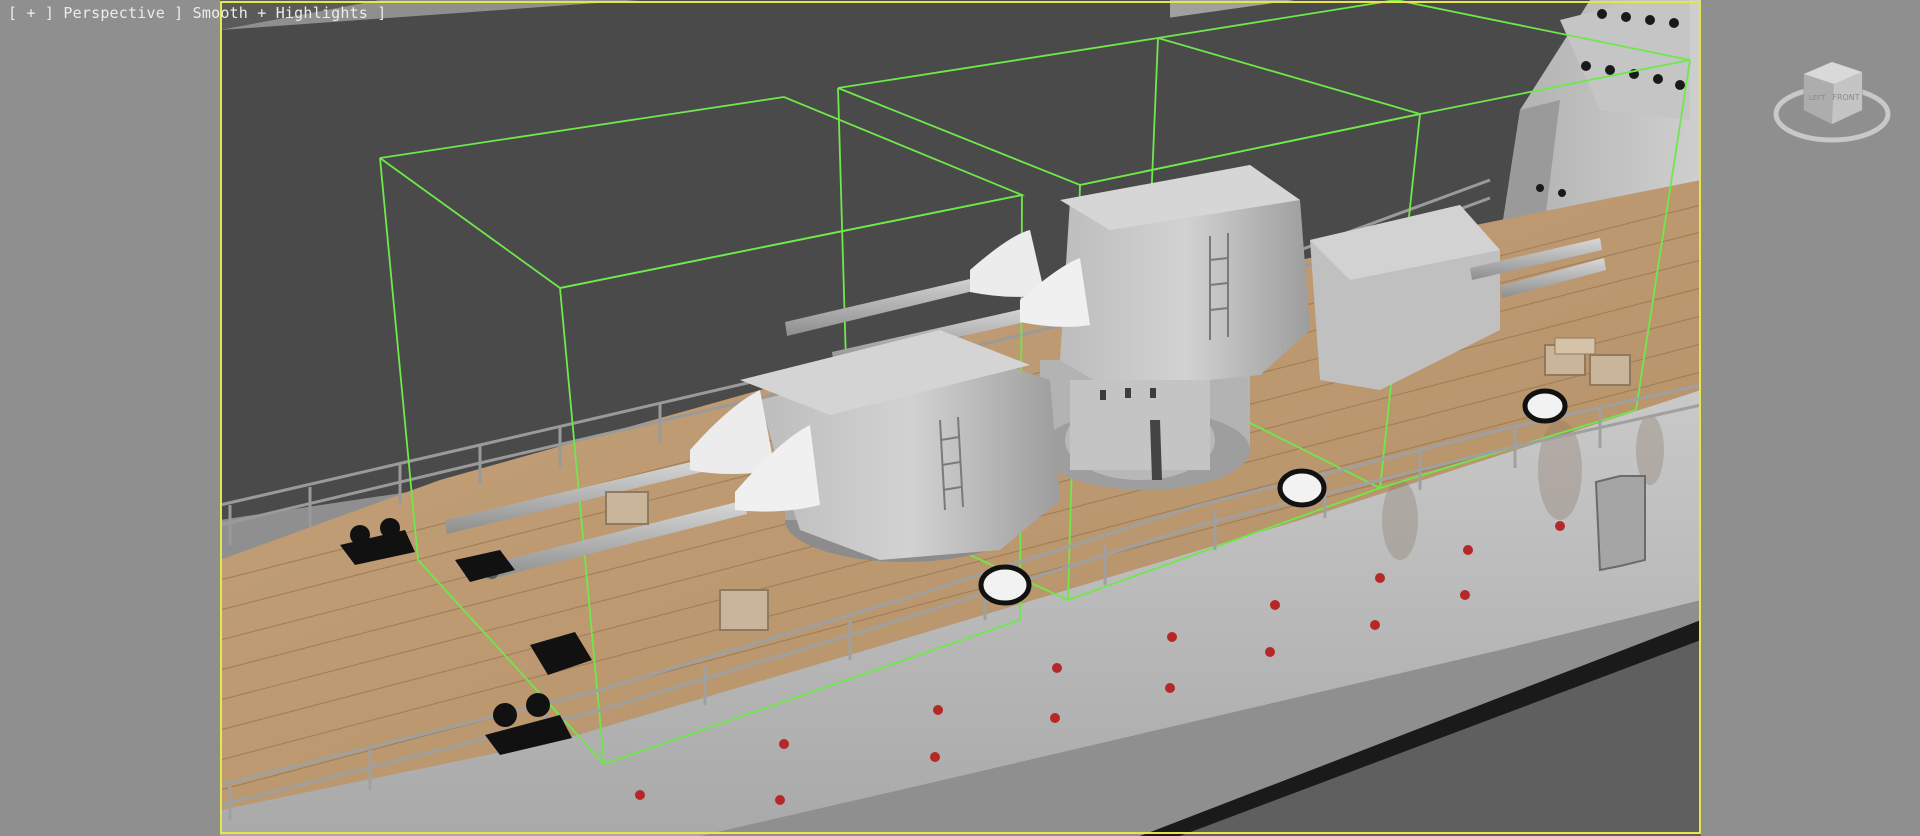 The height and width of the screenshot is (836, 1920). What do you see at coordinates (1845, 97) in the screenshot?
I see `viewcube-front-label: FRONT` at bounding box center [1845, 97].